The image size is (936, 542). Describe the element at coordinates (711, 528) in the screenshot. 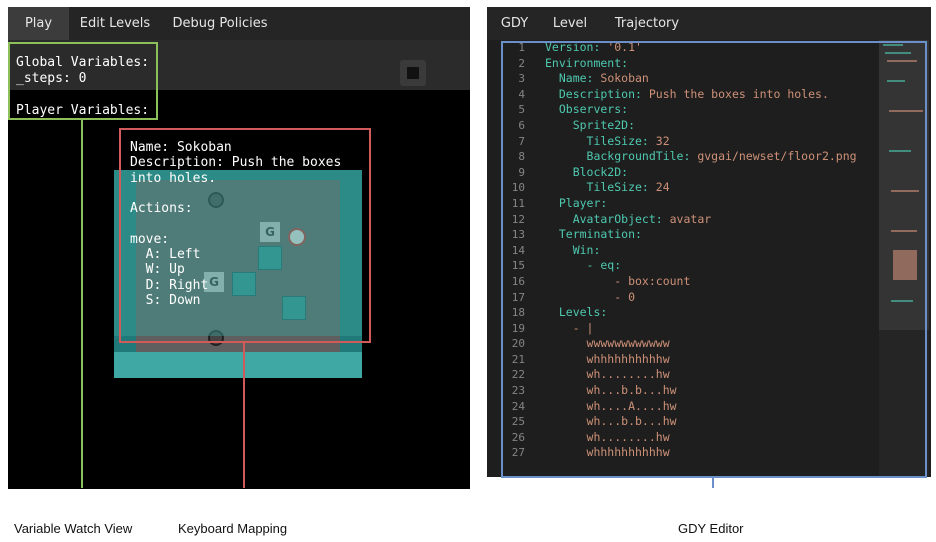

I see `caption-gdy-editor: GDY Editor` at that location.